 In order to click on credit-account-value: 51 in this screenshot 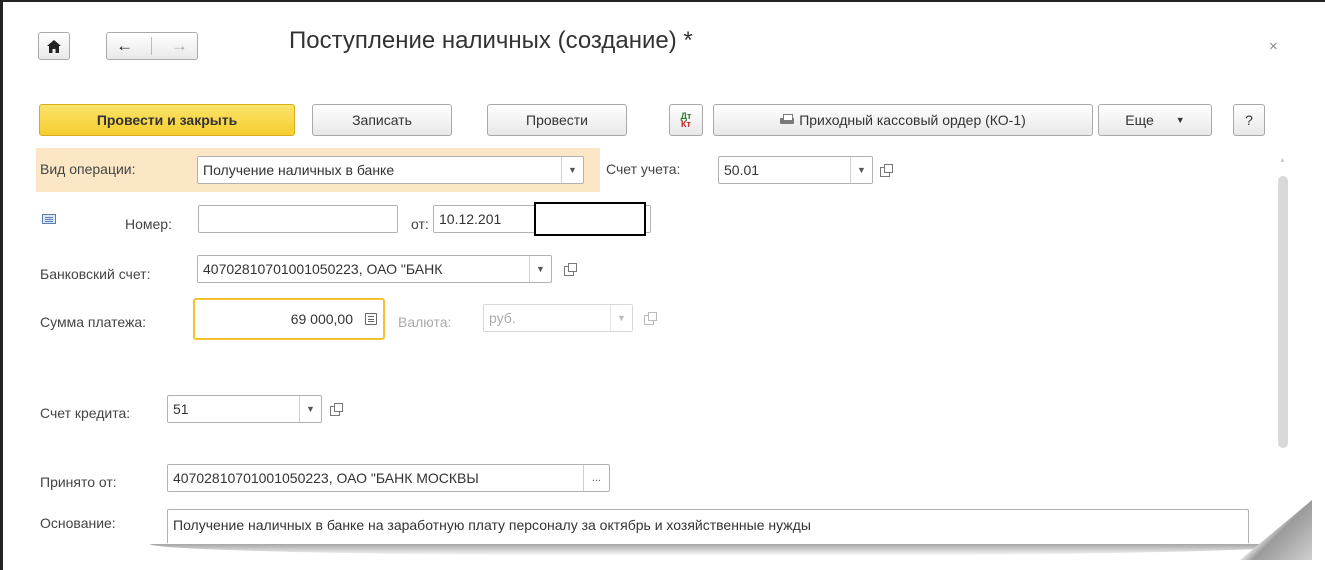, I will do `click(181, 409)`.